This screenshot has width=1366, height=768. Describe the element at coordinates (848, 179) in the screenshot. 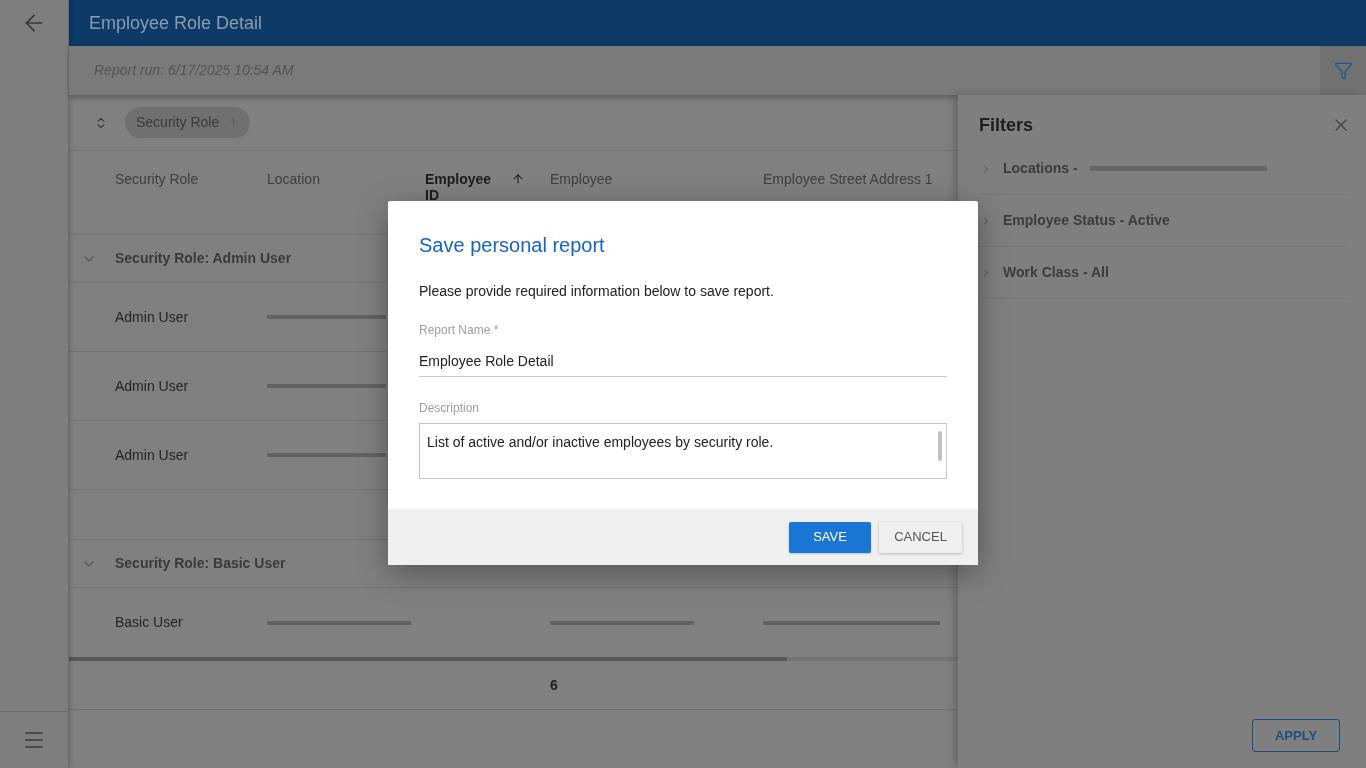

I see `column-header: Employee Street Address 1` at that location.